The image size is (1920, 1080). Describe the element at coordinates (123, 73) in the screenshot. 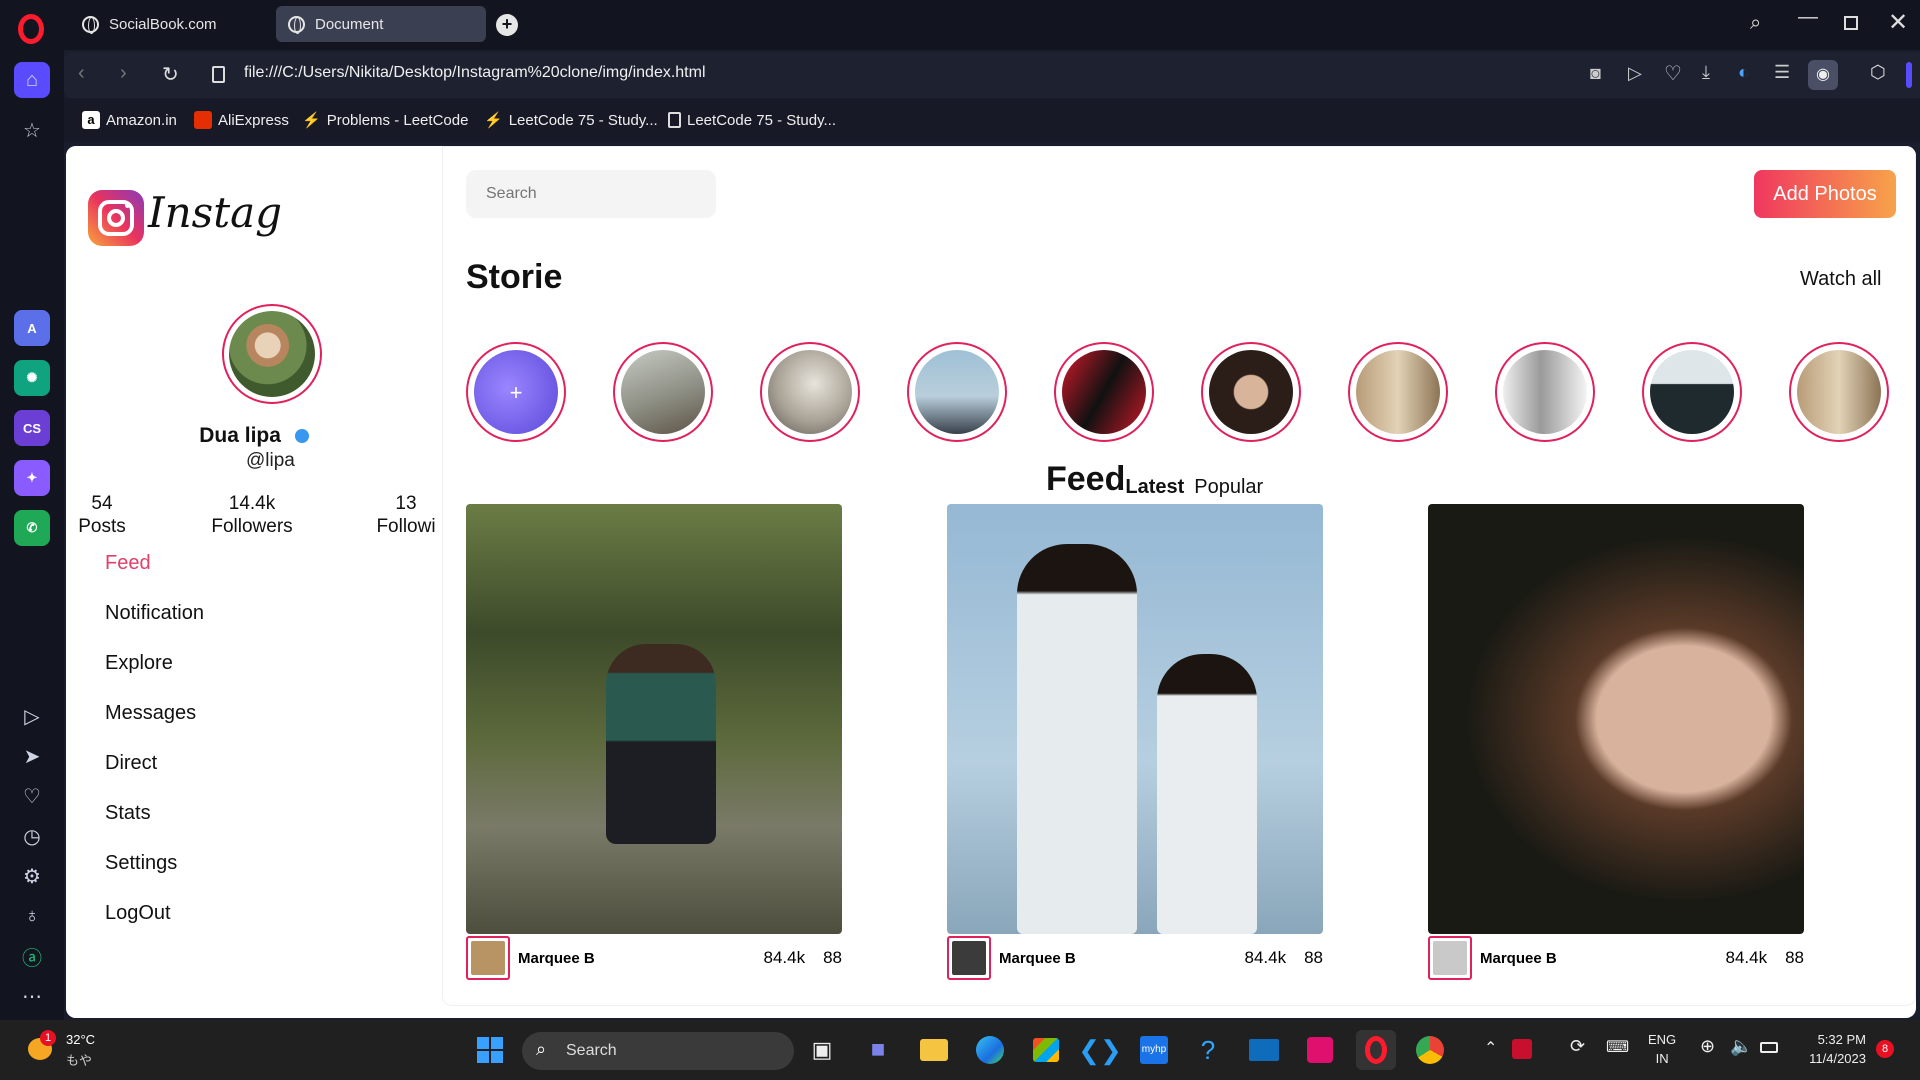

I see `forward-icon: ›` at that location.